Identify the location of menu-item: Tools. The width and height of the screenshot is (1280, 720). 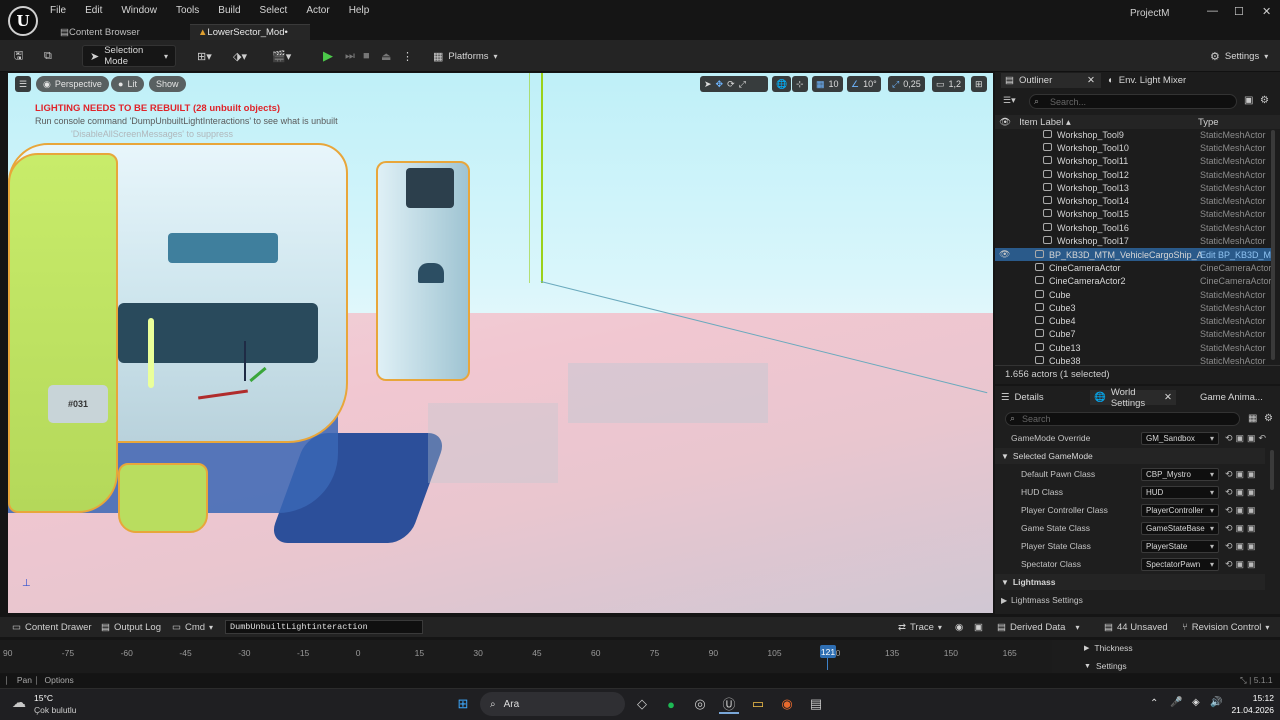
(187, 10).